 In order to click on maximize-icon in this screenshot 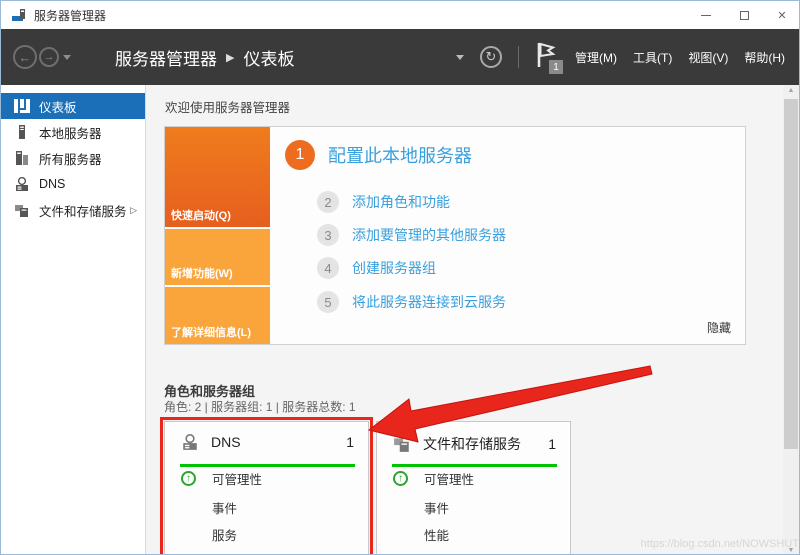, I will do `click(744, 15)`.